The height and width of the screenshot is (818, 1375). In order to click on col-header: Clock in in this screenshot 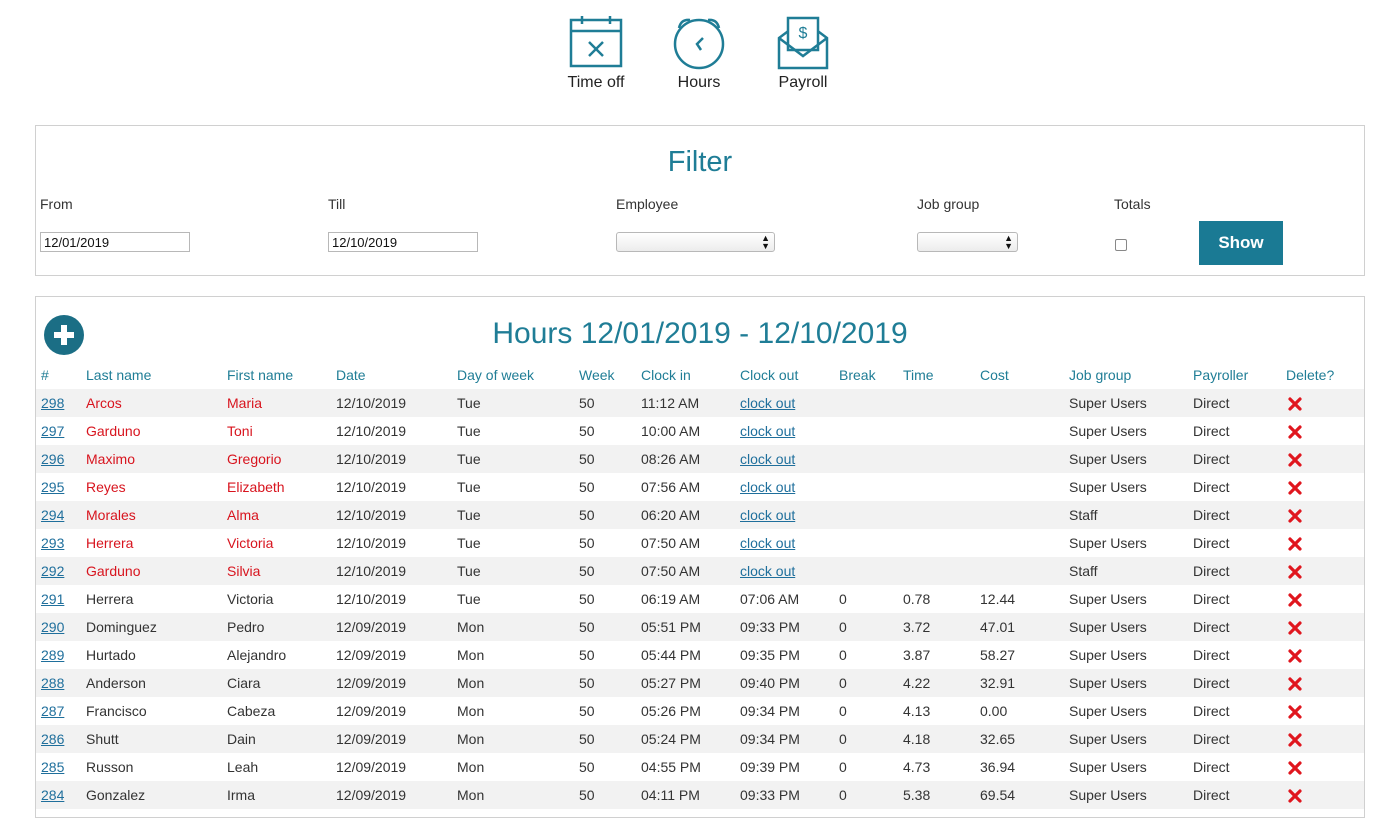, I will do `click(666, 375)`.